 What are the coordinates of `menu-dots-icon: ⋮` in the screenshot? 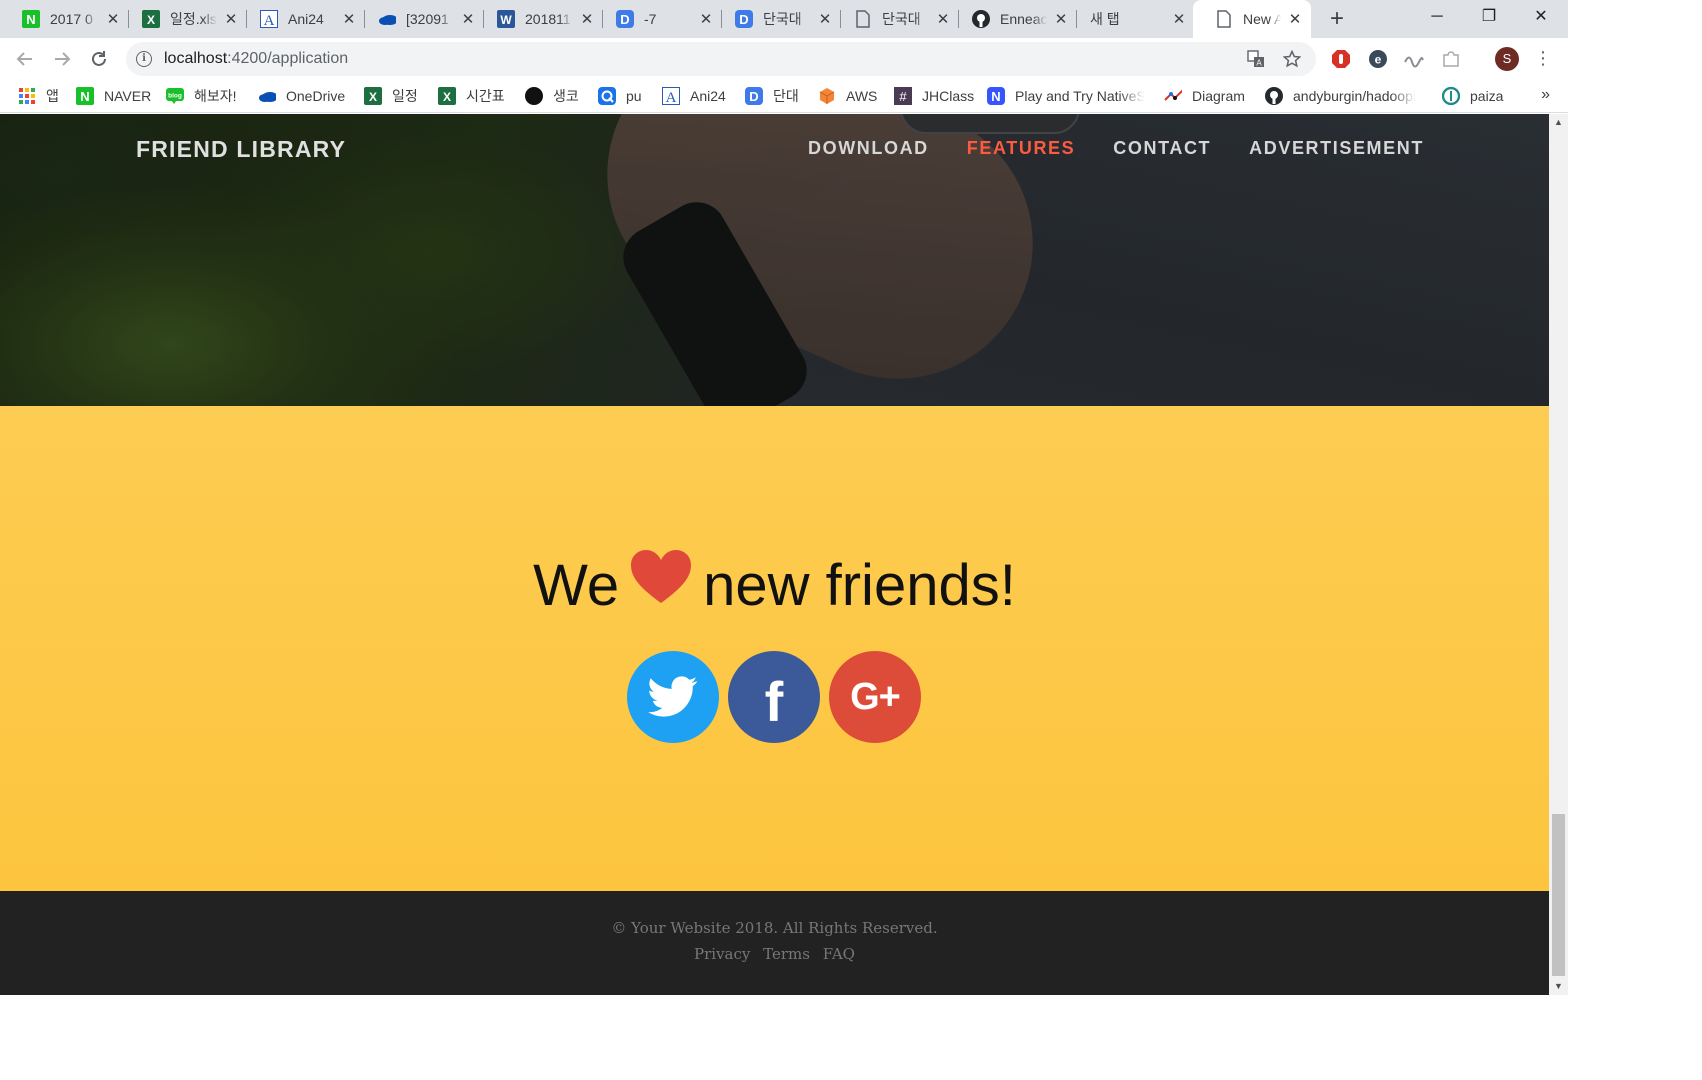 It's located at (1543, 59).